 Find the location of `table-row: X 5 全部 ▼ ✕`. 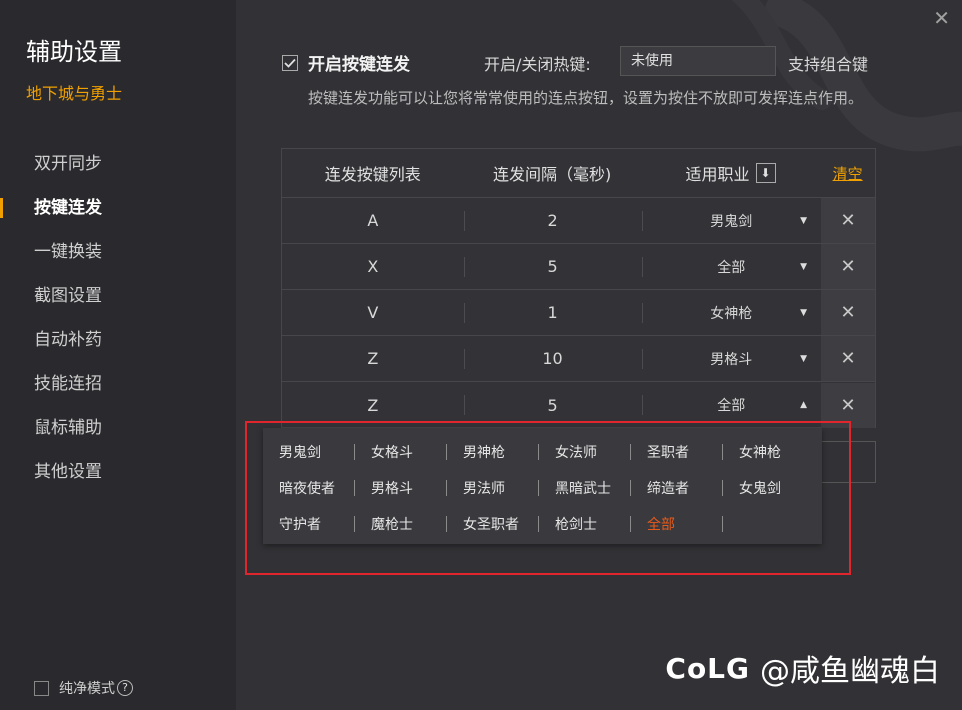

table-row: X 5 全部 ▼ ✕ is located at coordinates (578, 267).